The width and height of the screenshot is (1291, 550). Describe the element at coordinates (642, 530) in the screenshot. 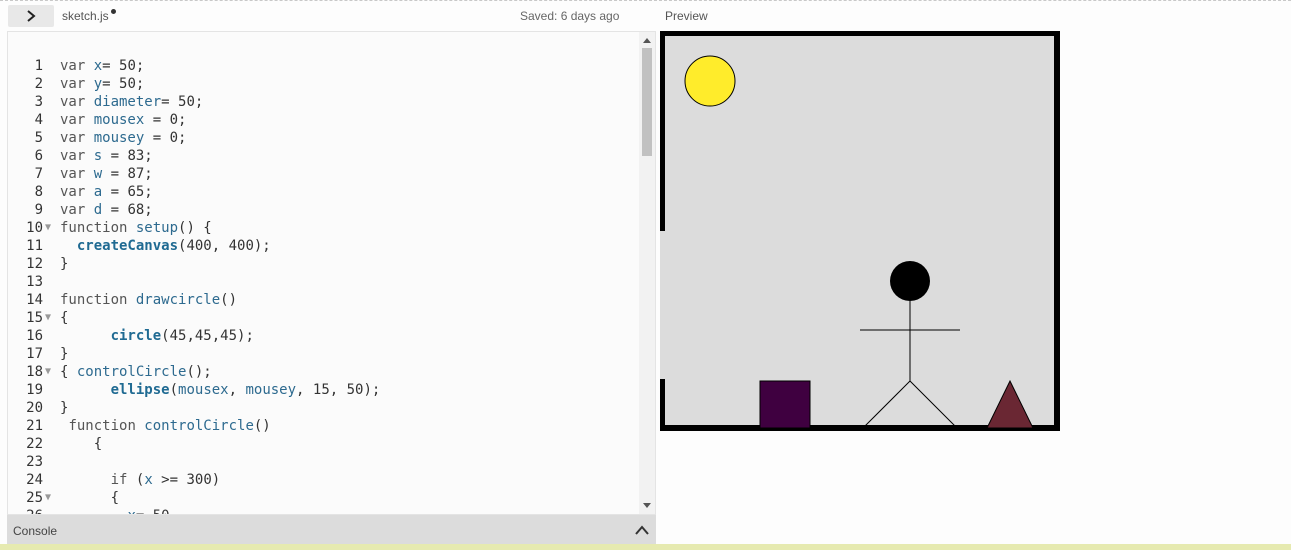

I see `chevron-up-icon` at that location.